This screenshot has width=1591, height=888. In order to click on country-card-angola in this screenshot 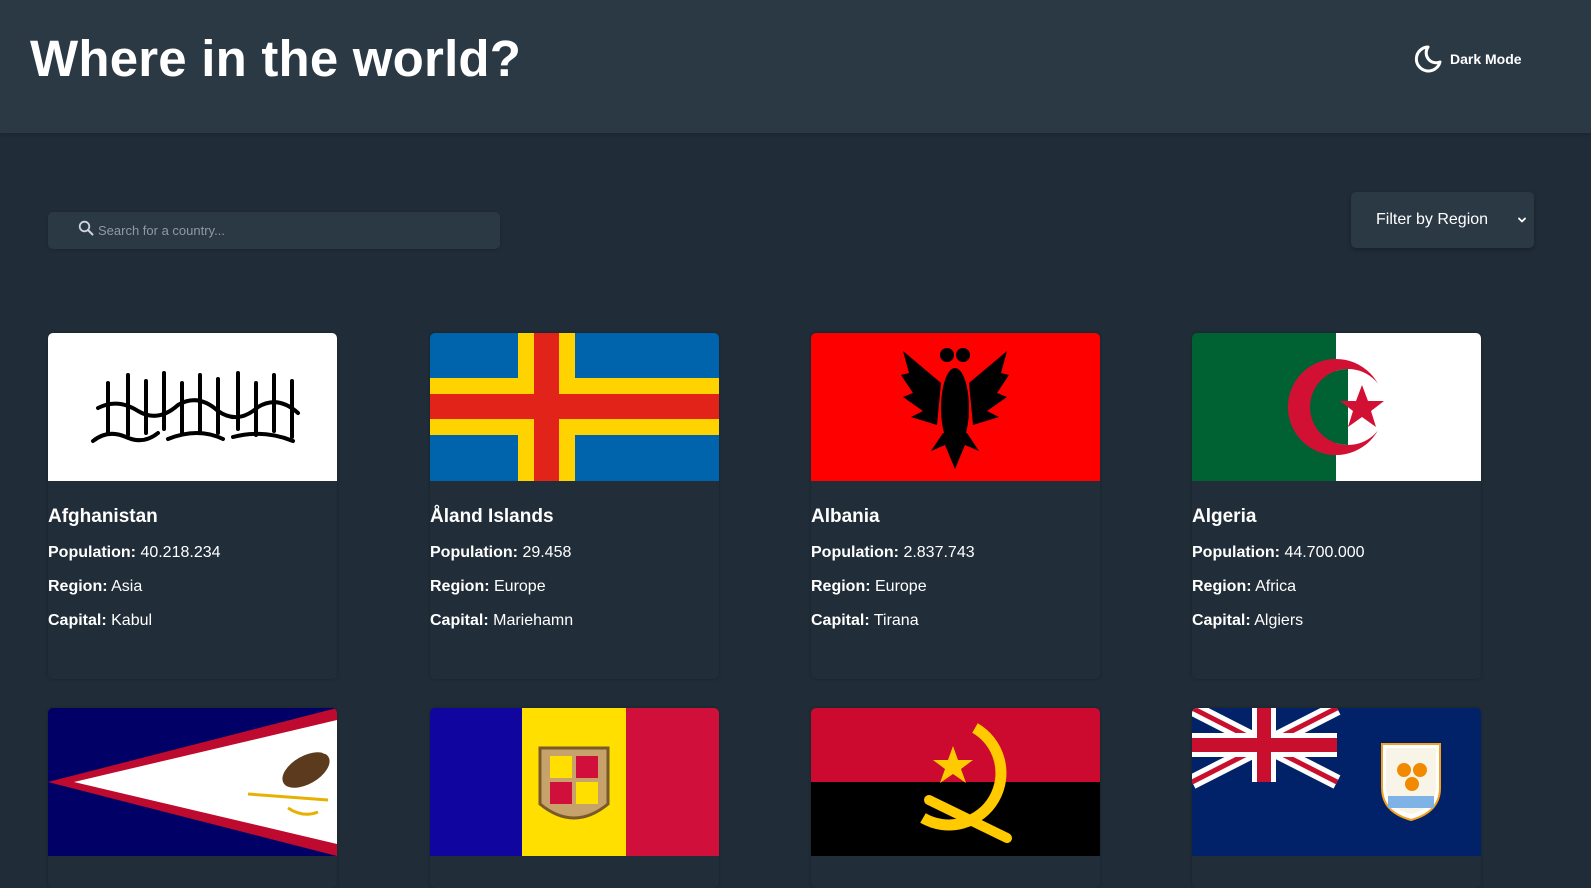, I will do `click(955, 798)`.